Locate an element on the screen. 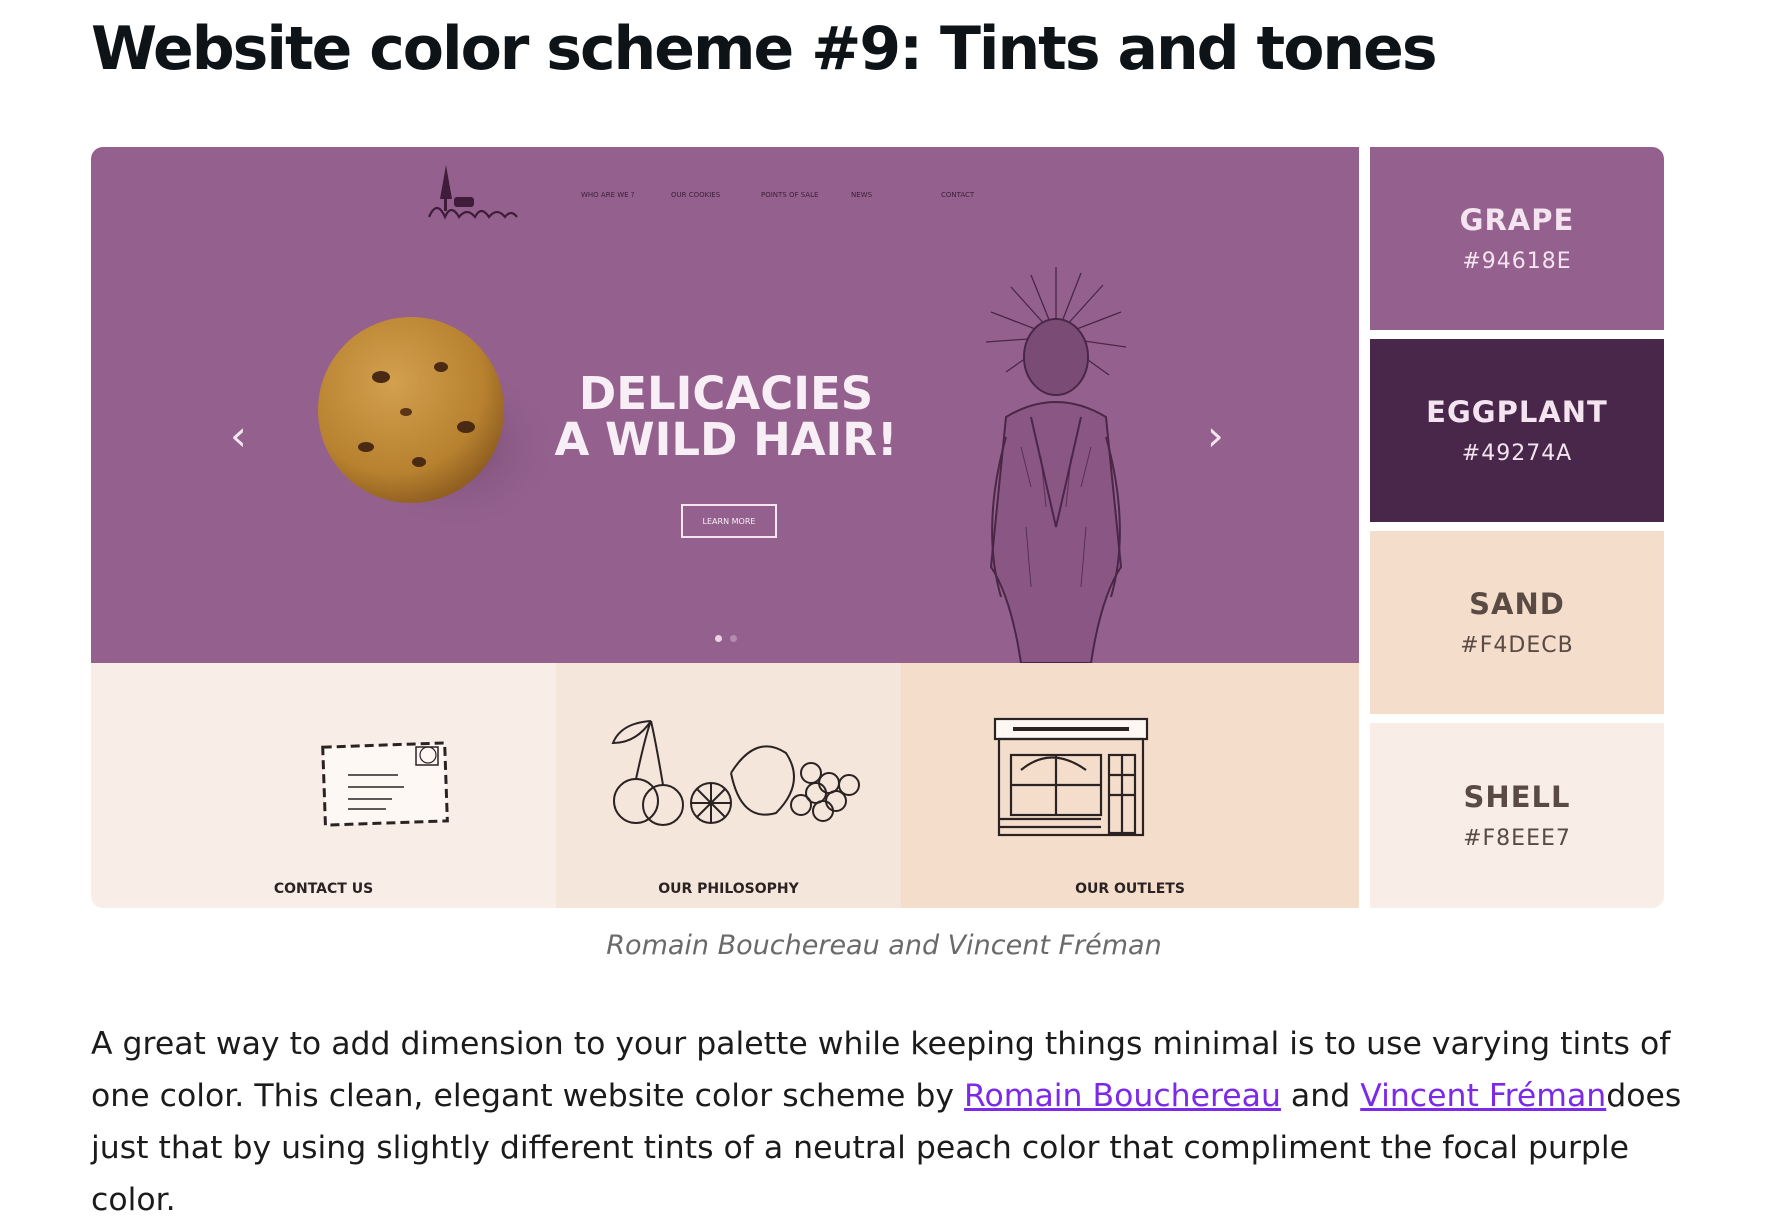 This screenshot has width=1768, height=1226. hero-headline: DELICACIES A WILD HAIR! is located at coordinates (726, 417).